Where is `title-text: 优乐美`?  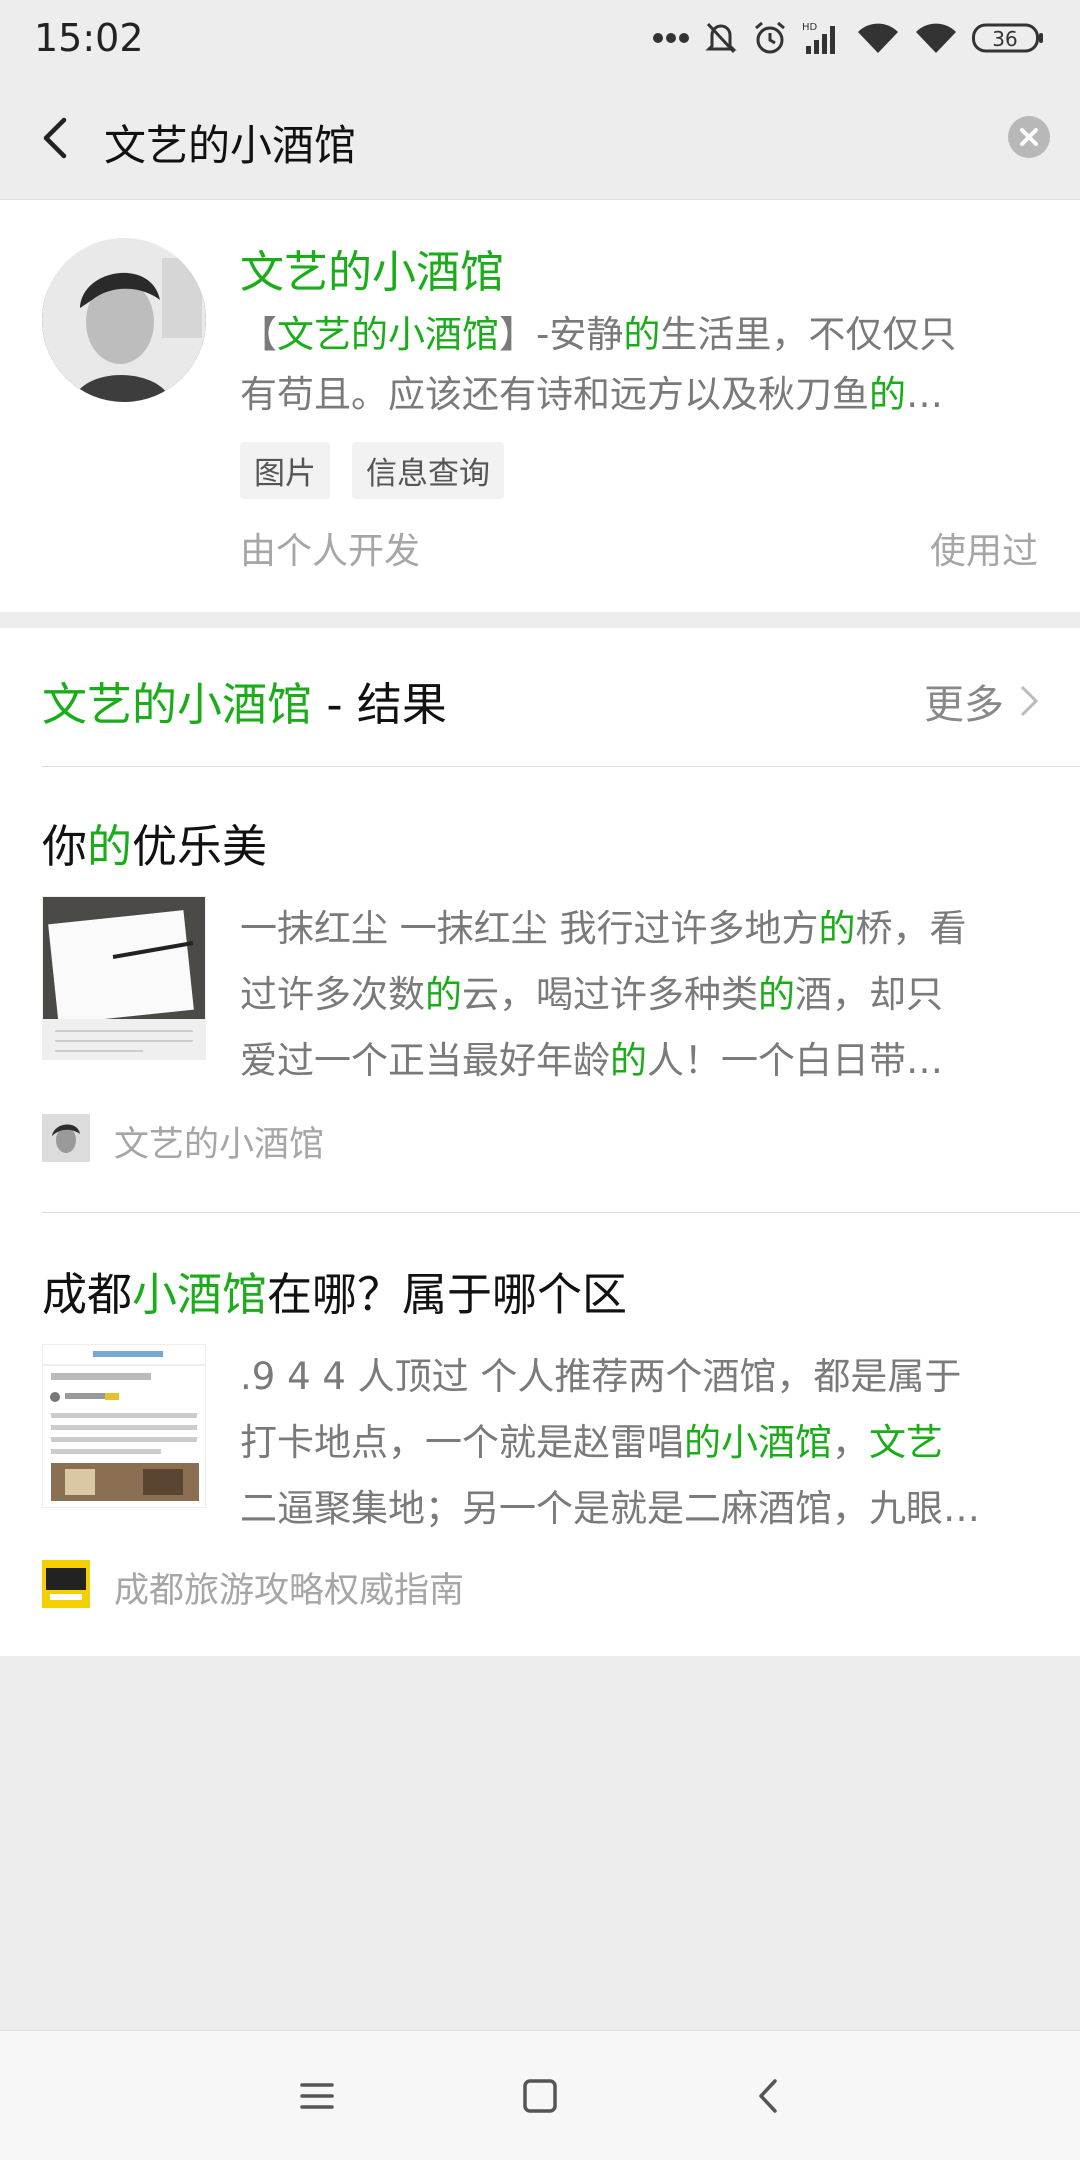 title-text: 优乐美 is located at coordinates (200, 846).